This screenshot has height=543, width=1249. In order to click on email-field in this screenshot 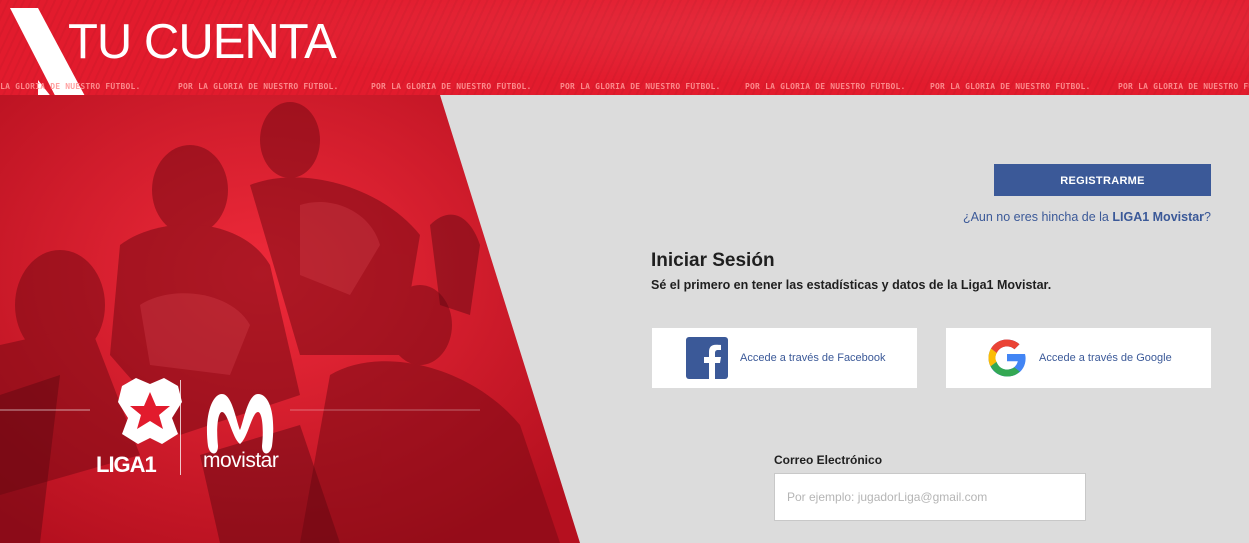, I will do `click(930, 497)`.